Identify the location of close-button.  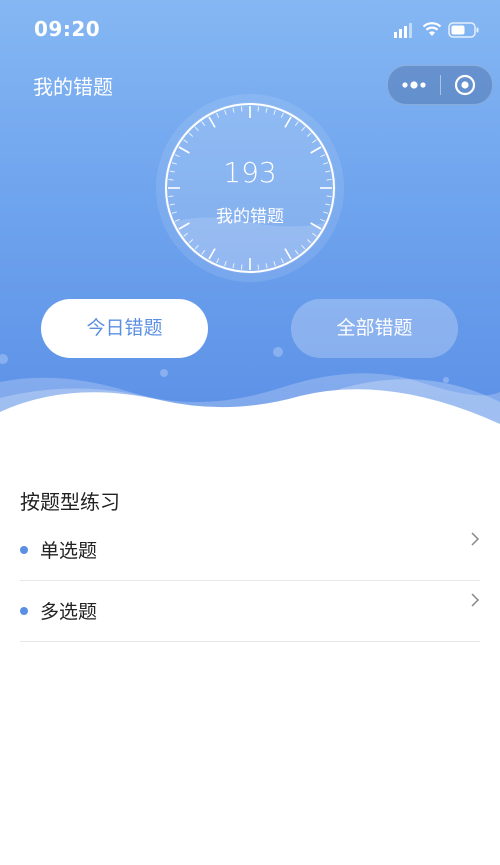
(466, 85).